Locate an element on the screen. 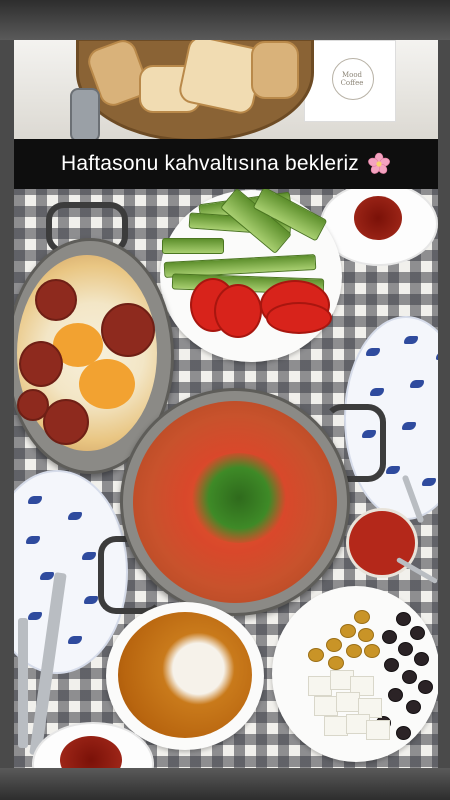  cucumber-slice is located at coordinates (193, 246).